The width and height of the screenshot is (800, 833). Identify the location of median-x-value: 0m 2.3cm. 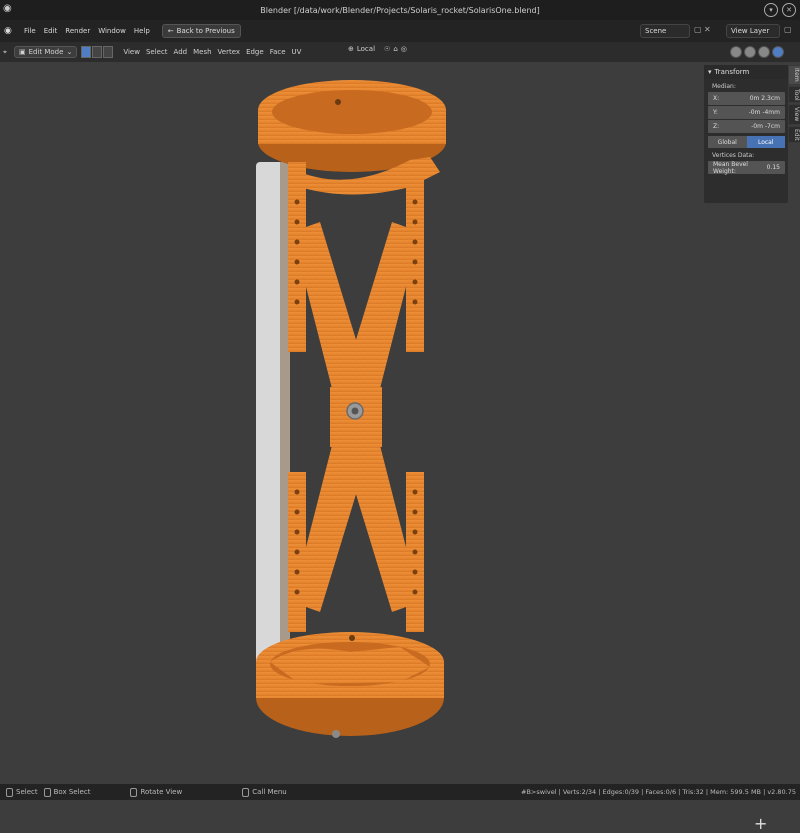
(764, 98).